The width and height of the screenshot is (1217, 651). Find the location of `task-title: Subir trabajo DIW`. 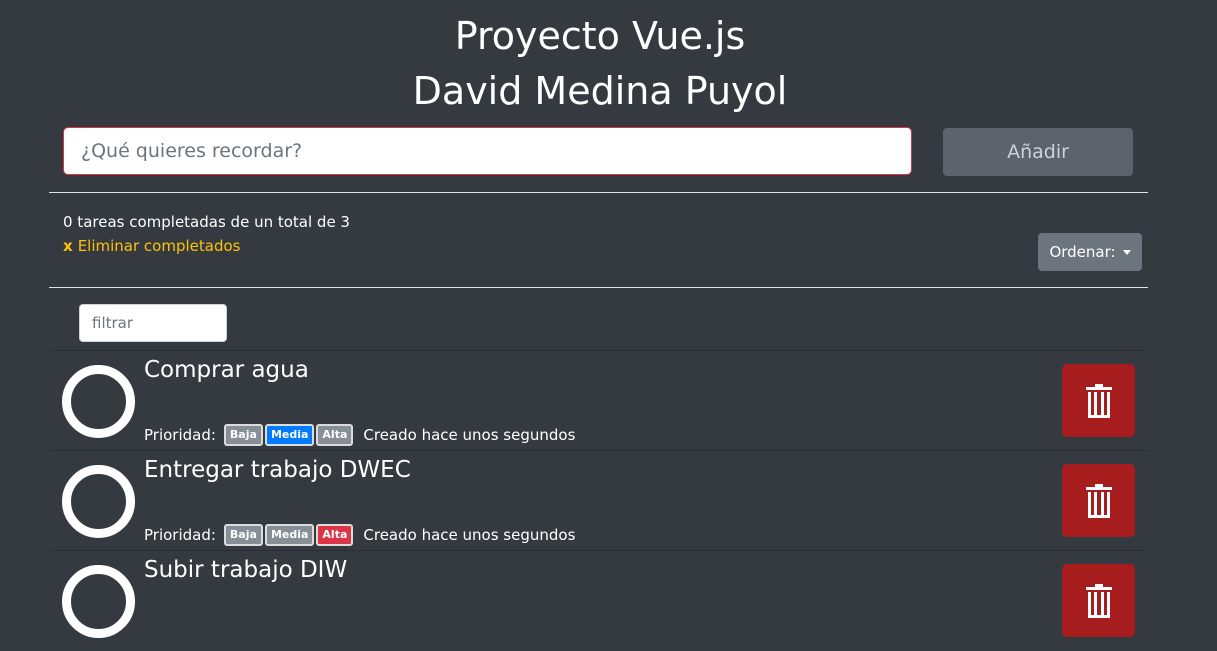

task-title: Subir trabajo DIW is located at coordinates (246, 570).